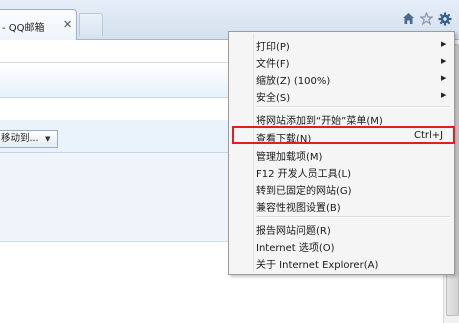 The width and height of the screenshot is (459, 323). What do you see at coordinates (341, 245) in the screenshot?
I see `menu-item-internet-o: Internet 选项(O)` at bounding box center [341, 245].